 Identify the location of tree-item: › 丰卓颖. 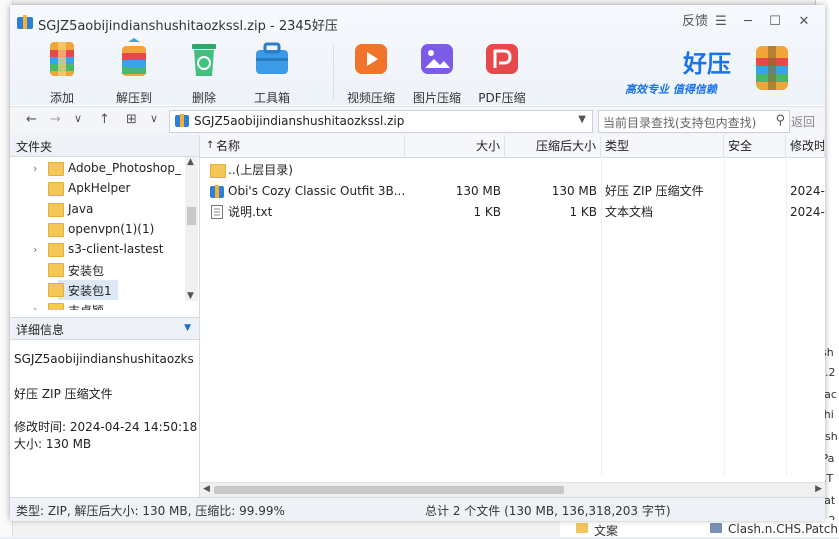
(97, 305).